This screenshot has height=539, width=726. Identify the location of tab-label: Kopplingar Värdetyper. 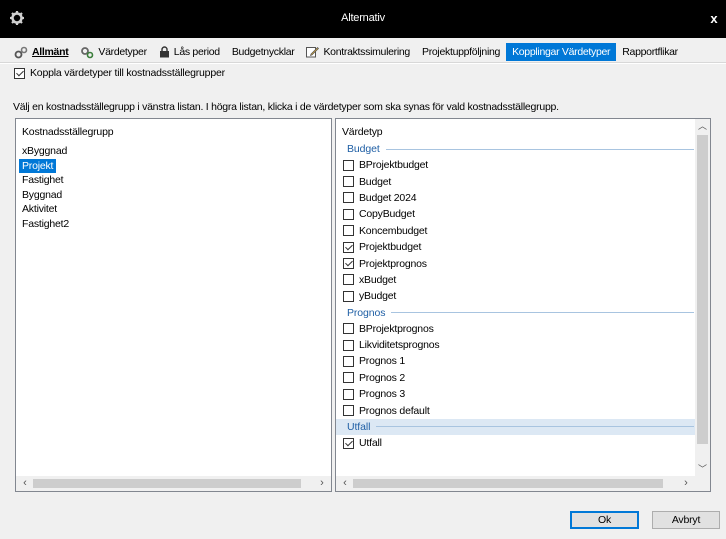
(561, 52).